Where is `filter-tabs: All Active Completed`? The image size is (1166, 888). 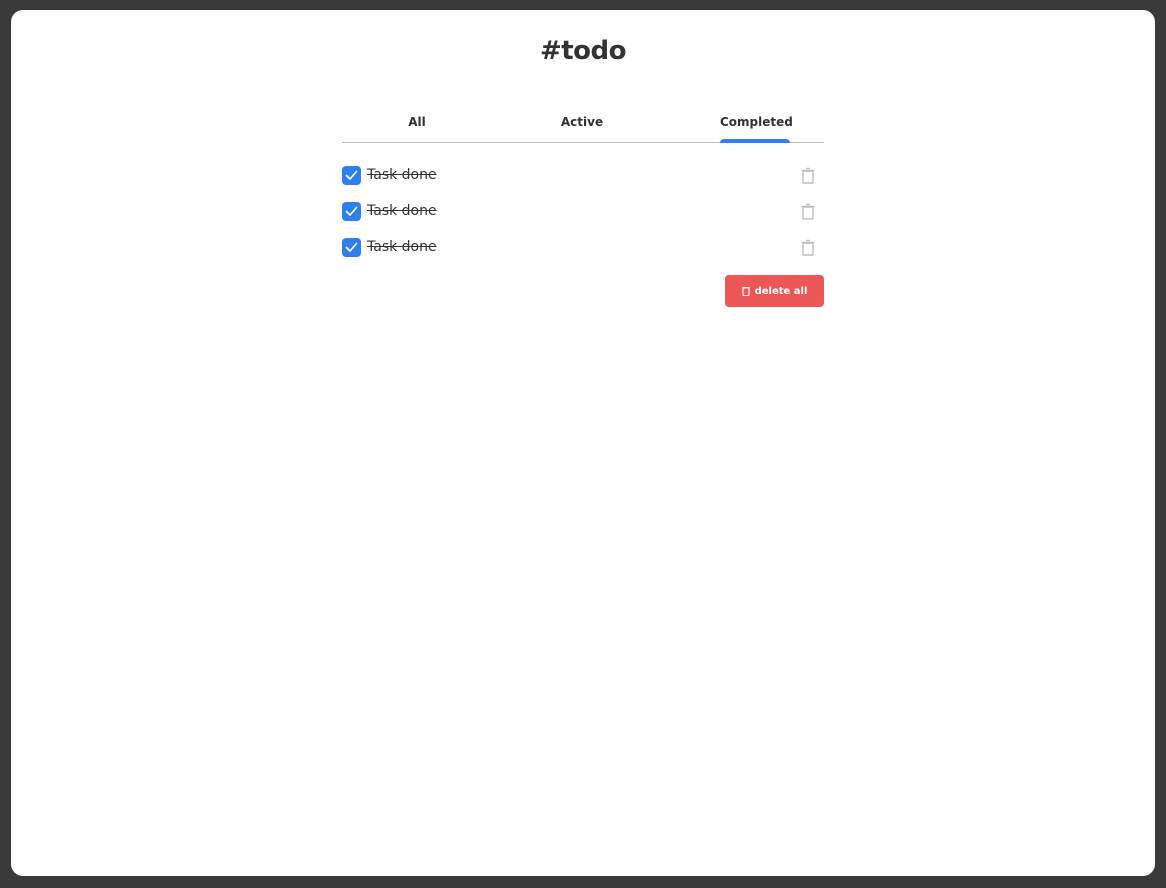 filter-tabs: All Active Completed is located at coordinates (583, 126).